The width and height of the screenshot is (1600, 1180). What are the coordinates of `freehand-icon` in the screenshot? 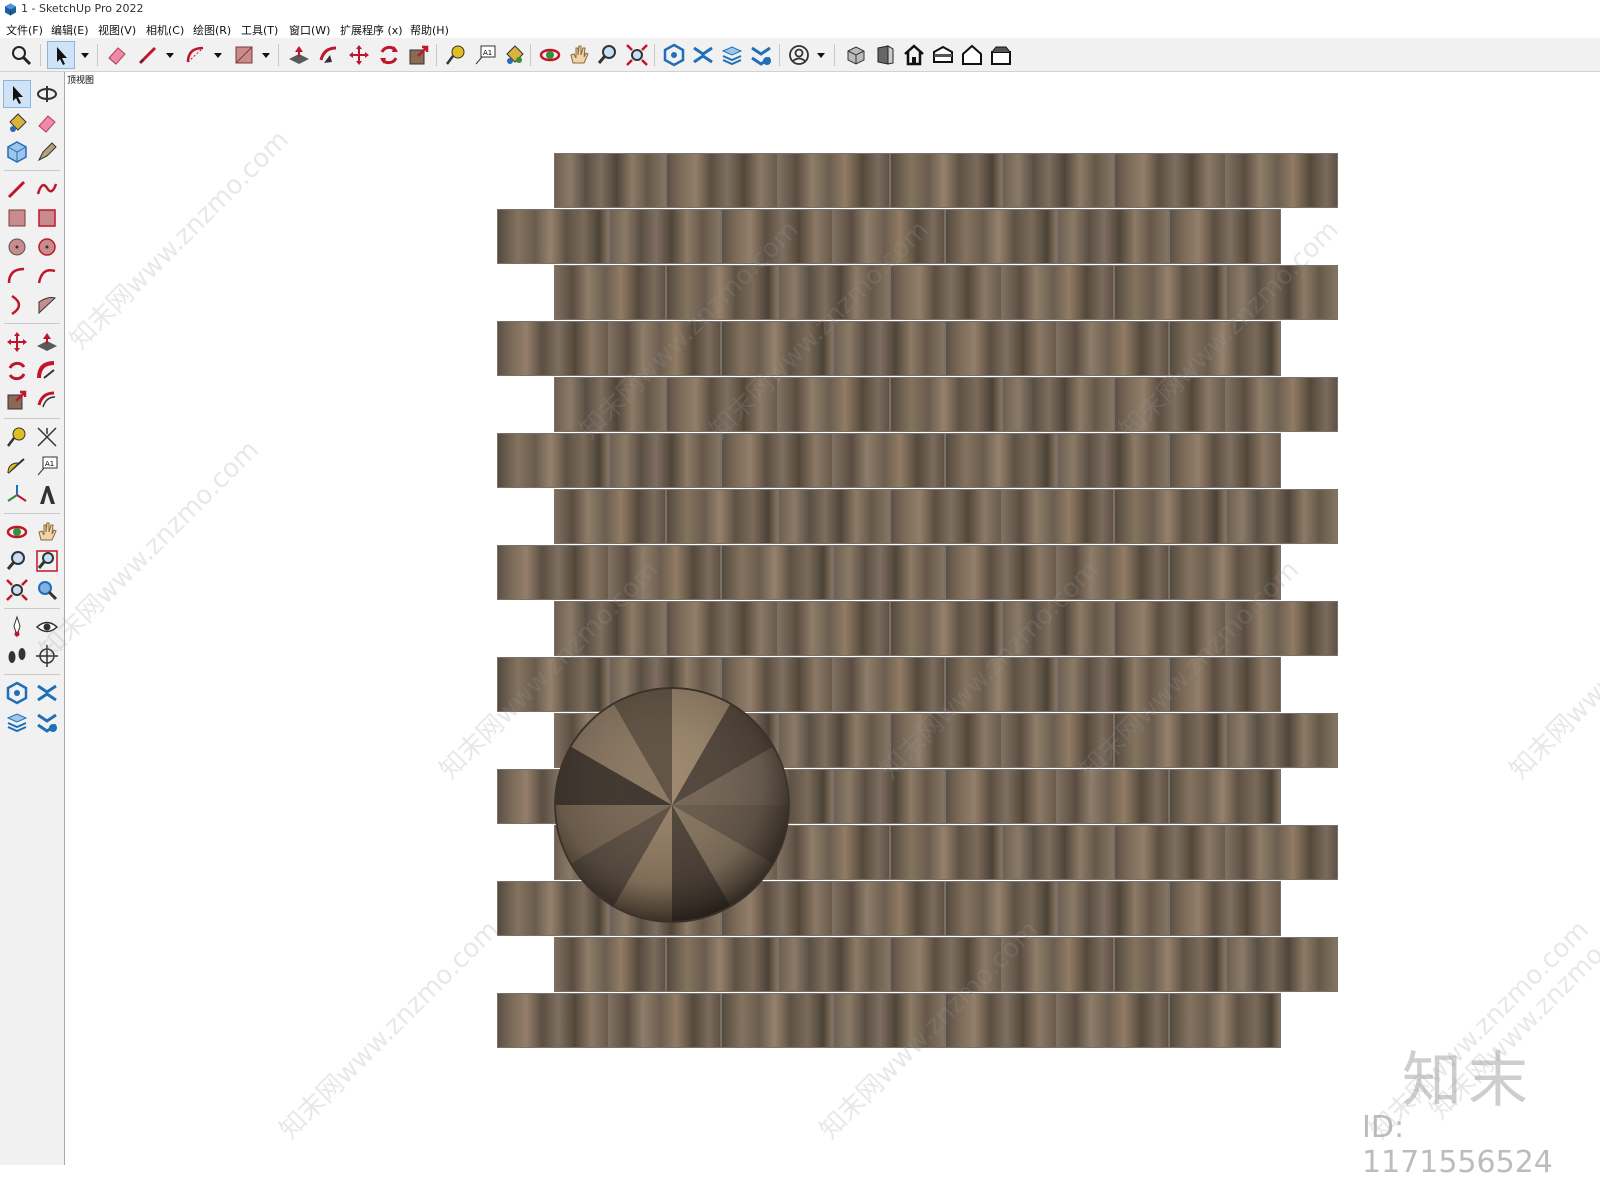 It's located at (47, 189).